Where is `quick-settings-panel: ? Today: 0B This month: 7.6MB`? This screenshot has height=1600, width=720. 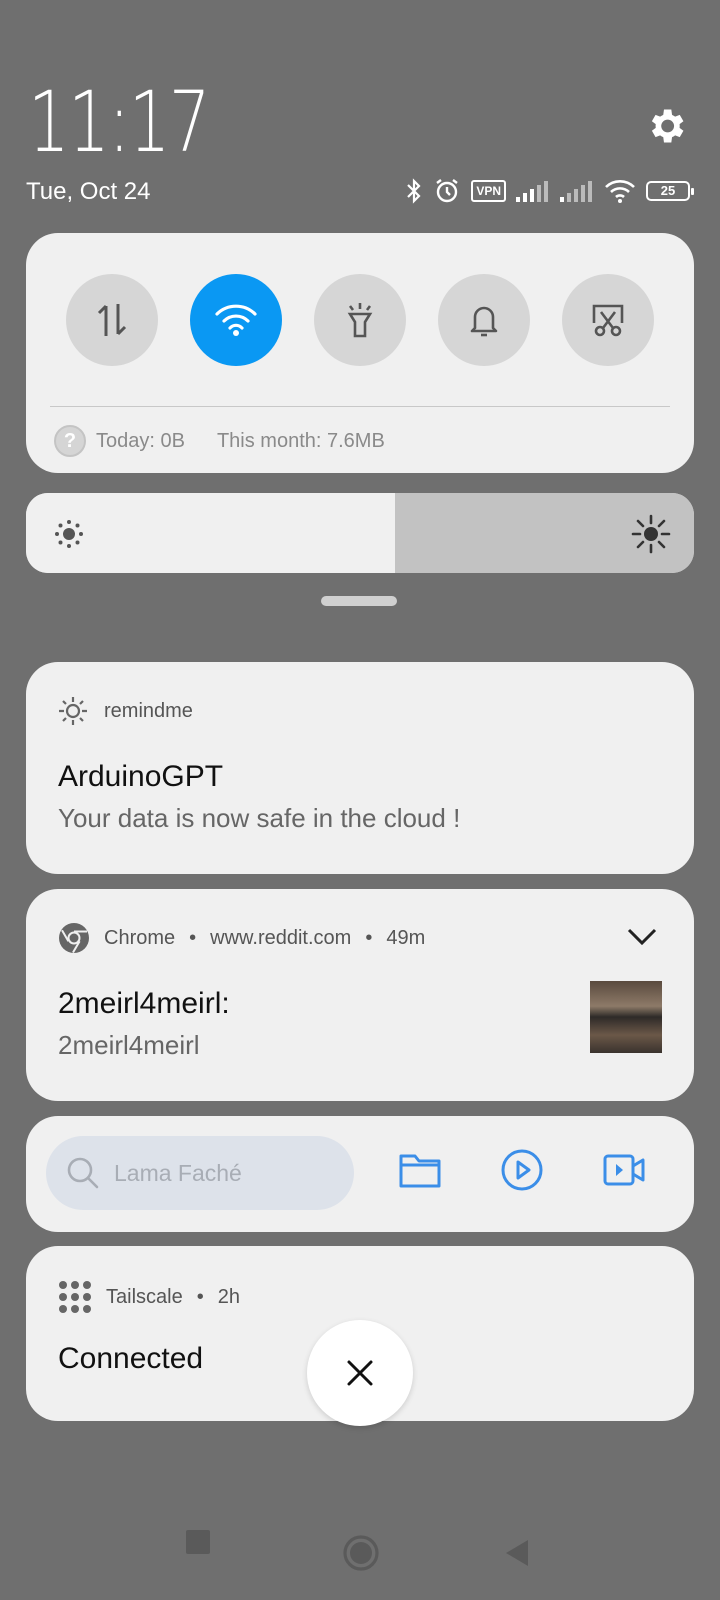 quick-settings-panel: ? Today: 0B This month: 7.6MB is located at coordinates (360, 353).